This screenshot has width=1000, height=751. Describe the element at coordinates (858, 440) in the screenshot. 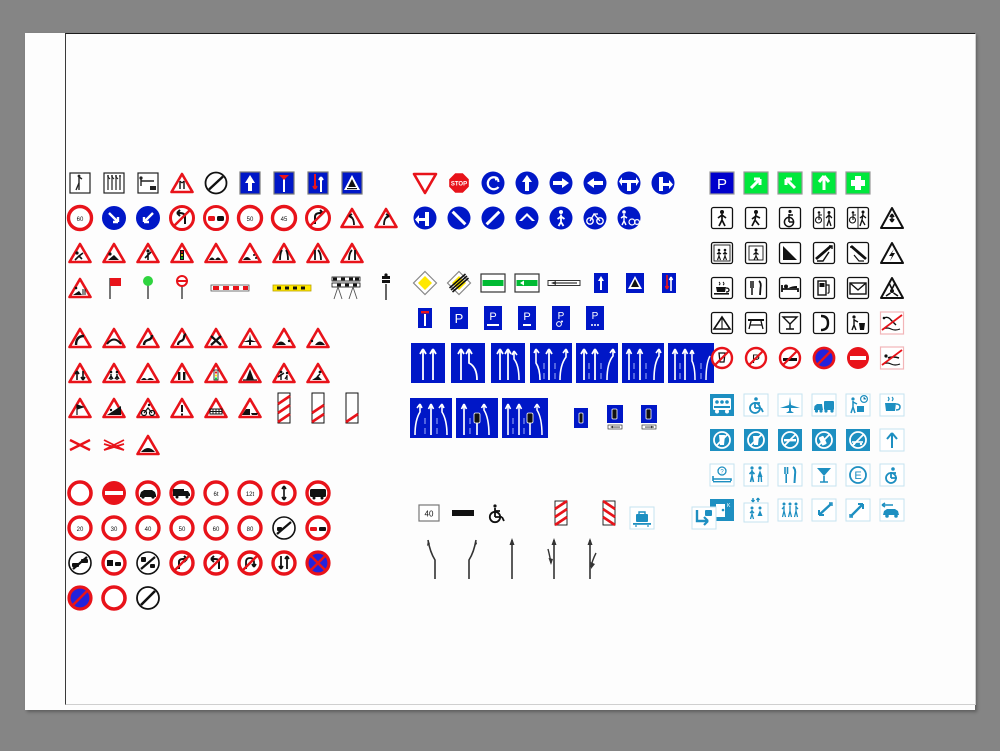

I see `no-skating-info-tile` at that location.